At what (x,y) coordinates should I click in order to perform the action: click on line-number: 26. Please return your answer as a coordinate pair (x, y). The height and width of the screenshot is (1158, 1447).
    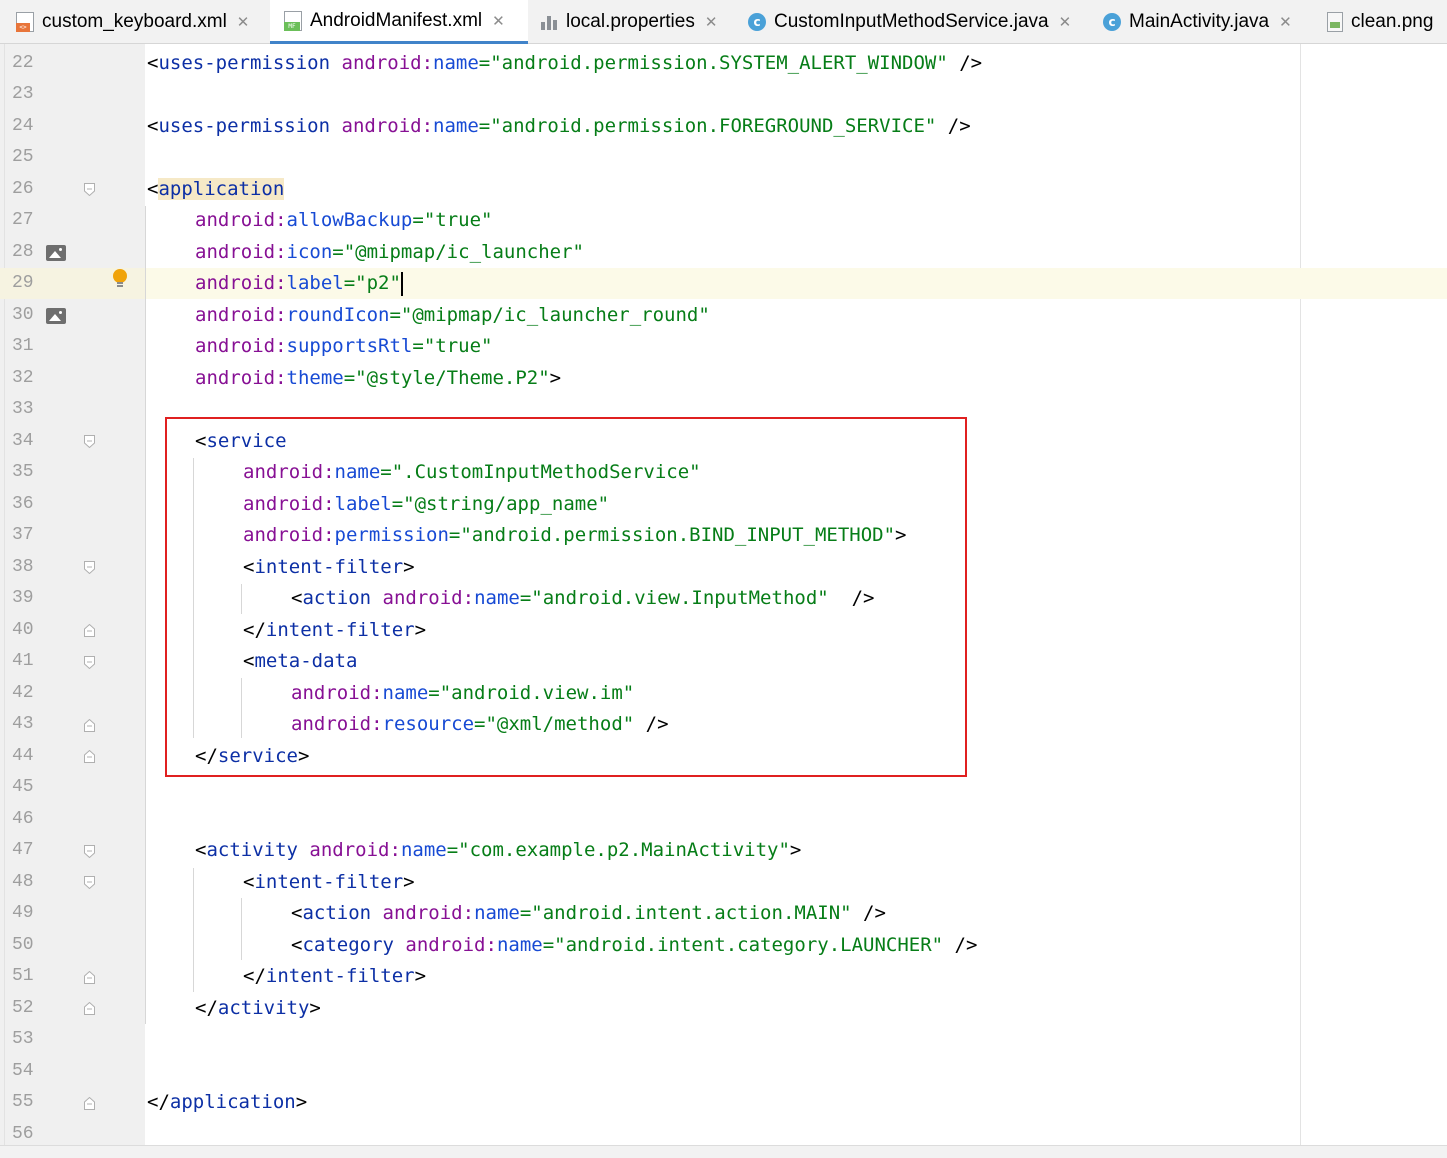
    Looking at the image, I should click on (23, 189).